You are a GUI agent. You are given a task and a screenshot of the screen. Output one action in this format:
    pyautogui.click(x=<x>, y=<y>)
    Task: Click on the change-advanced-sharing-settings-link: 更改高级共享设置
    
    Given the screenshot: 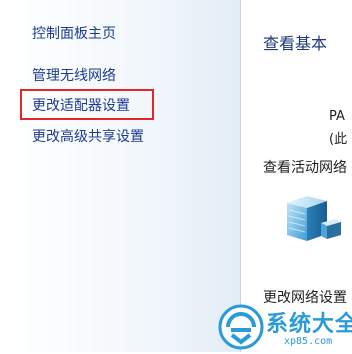 What is the action you would take?
    pyautogui.click(x=88, y=137)
    